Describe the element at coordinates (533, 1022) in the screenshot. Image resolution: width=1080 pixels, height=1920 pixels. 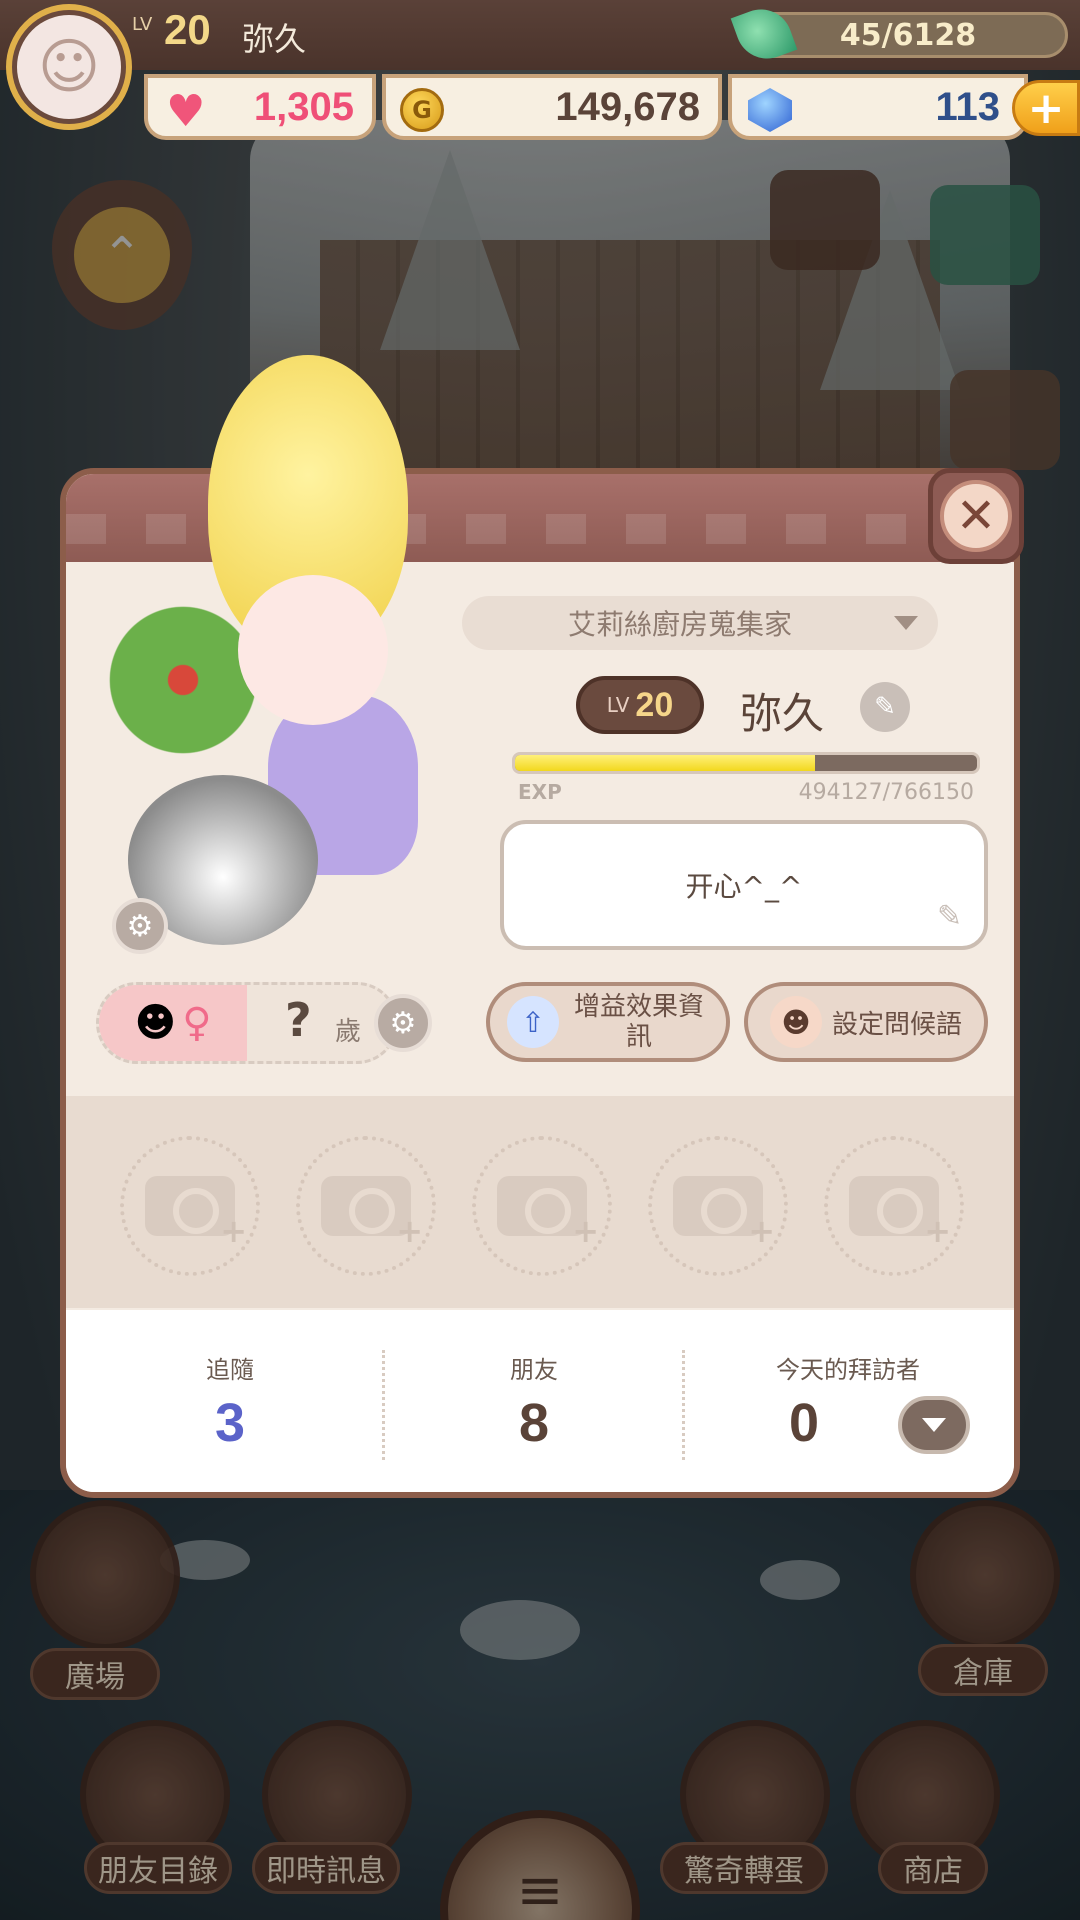
I see `buff-up-icon: ⇧` at that location.